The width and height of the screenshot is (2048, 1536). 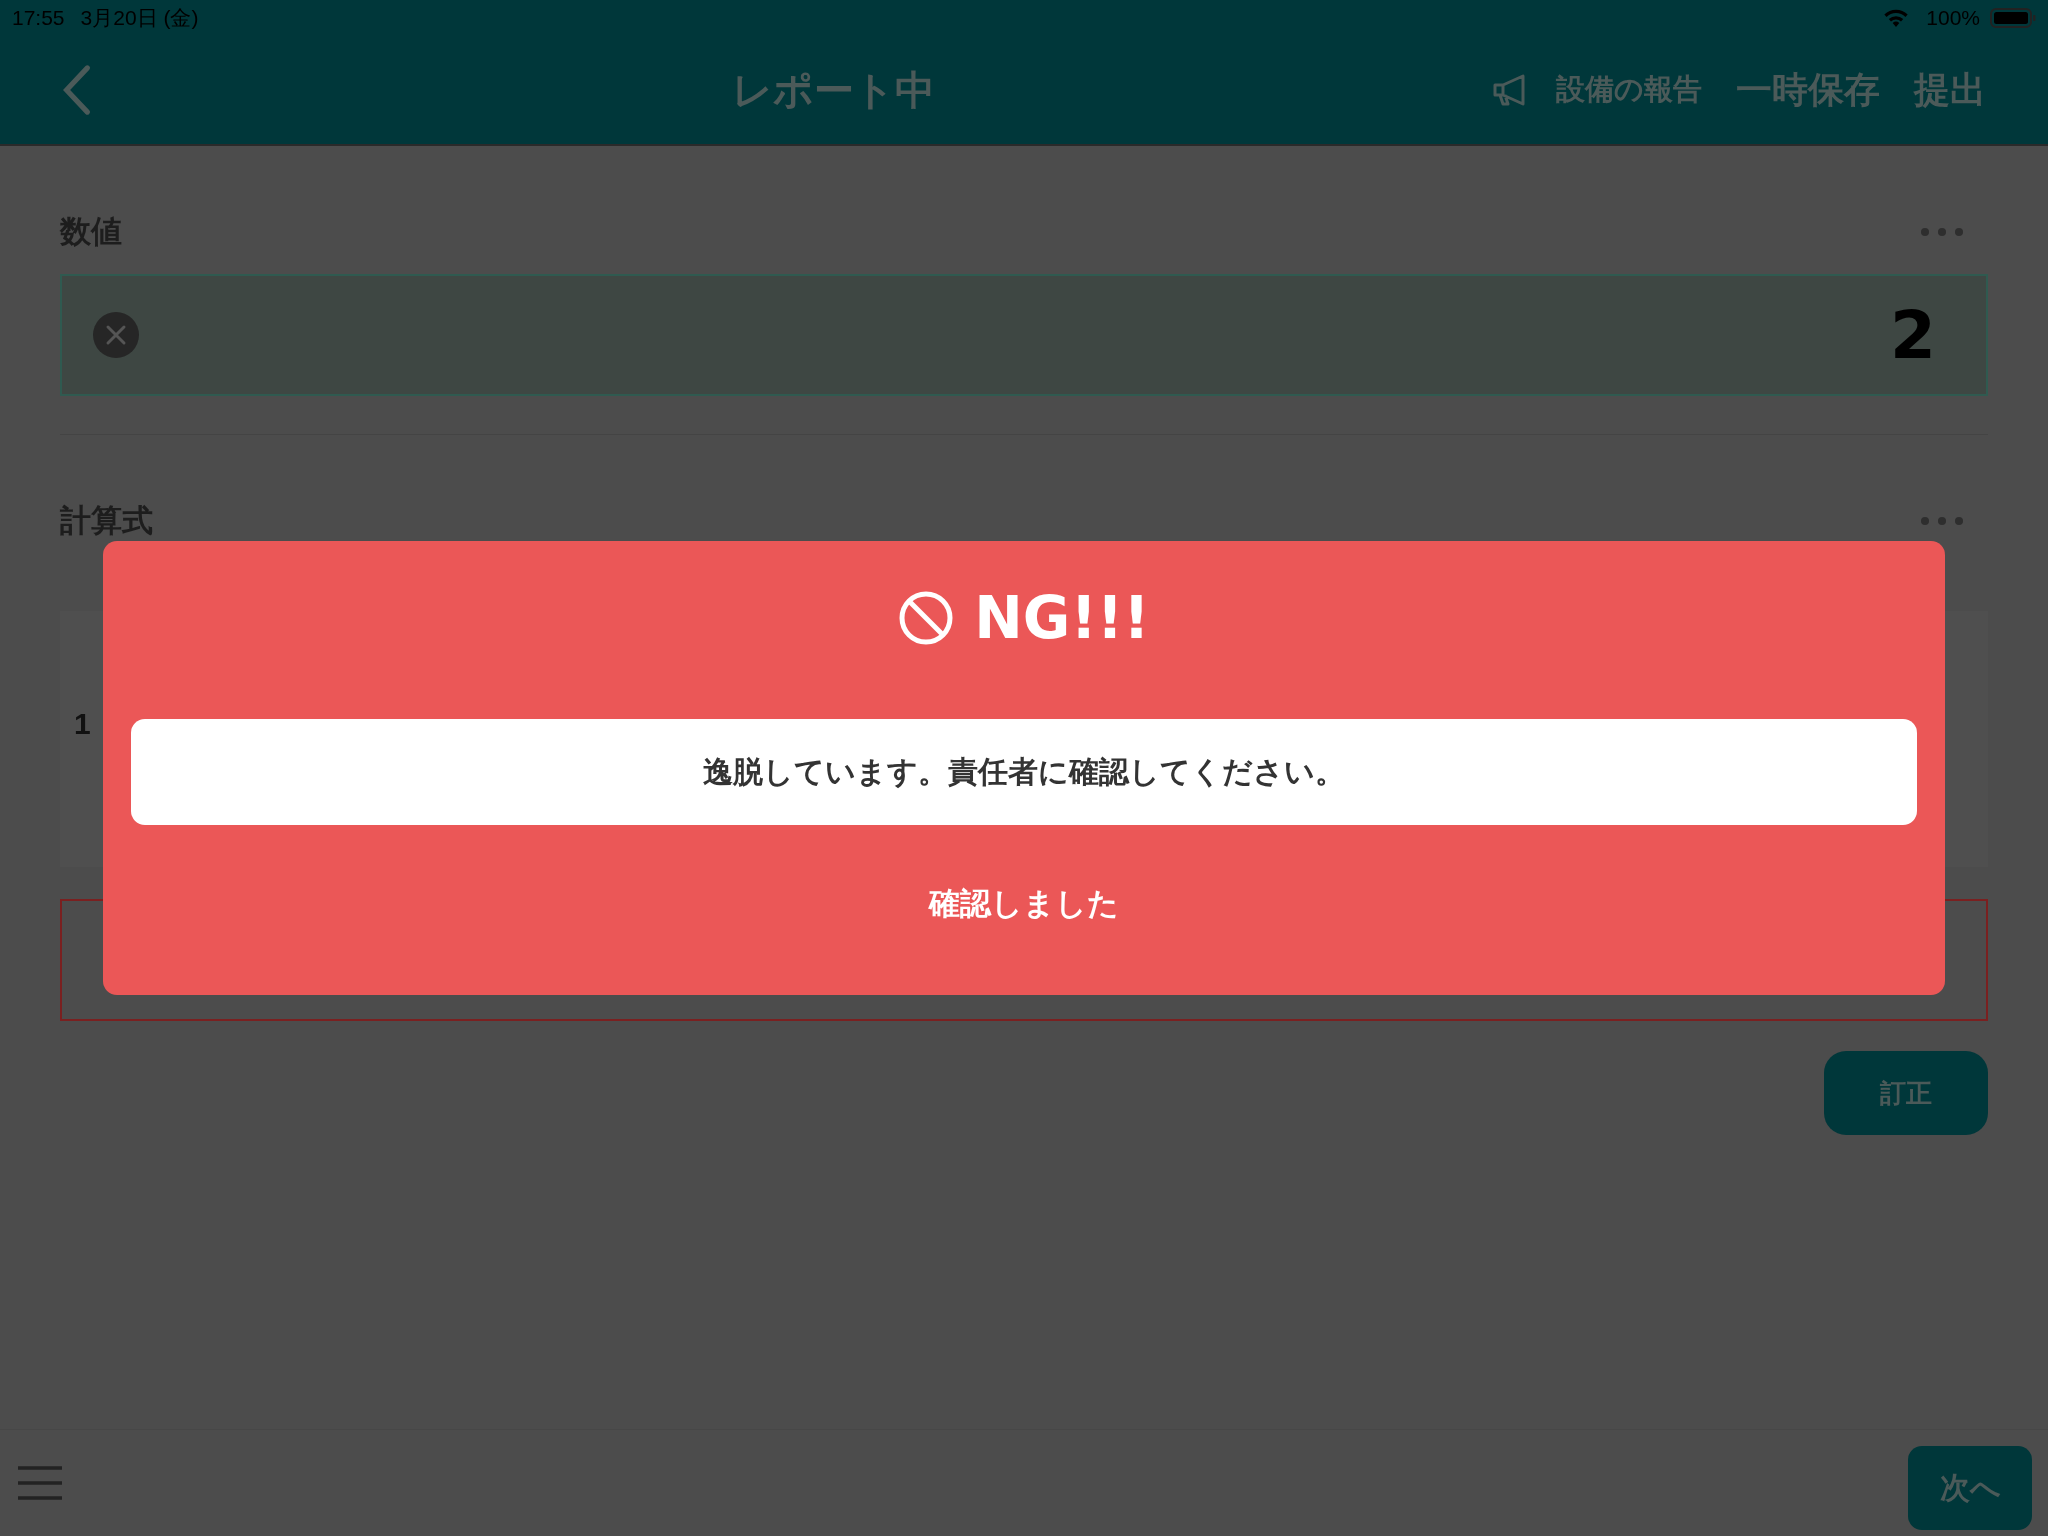 What do you see at coordinates (1896, 18) in the screenshot?
I see `wifi-icon` at bounding box center [1896, 18].